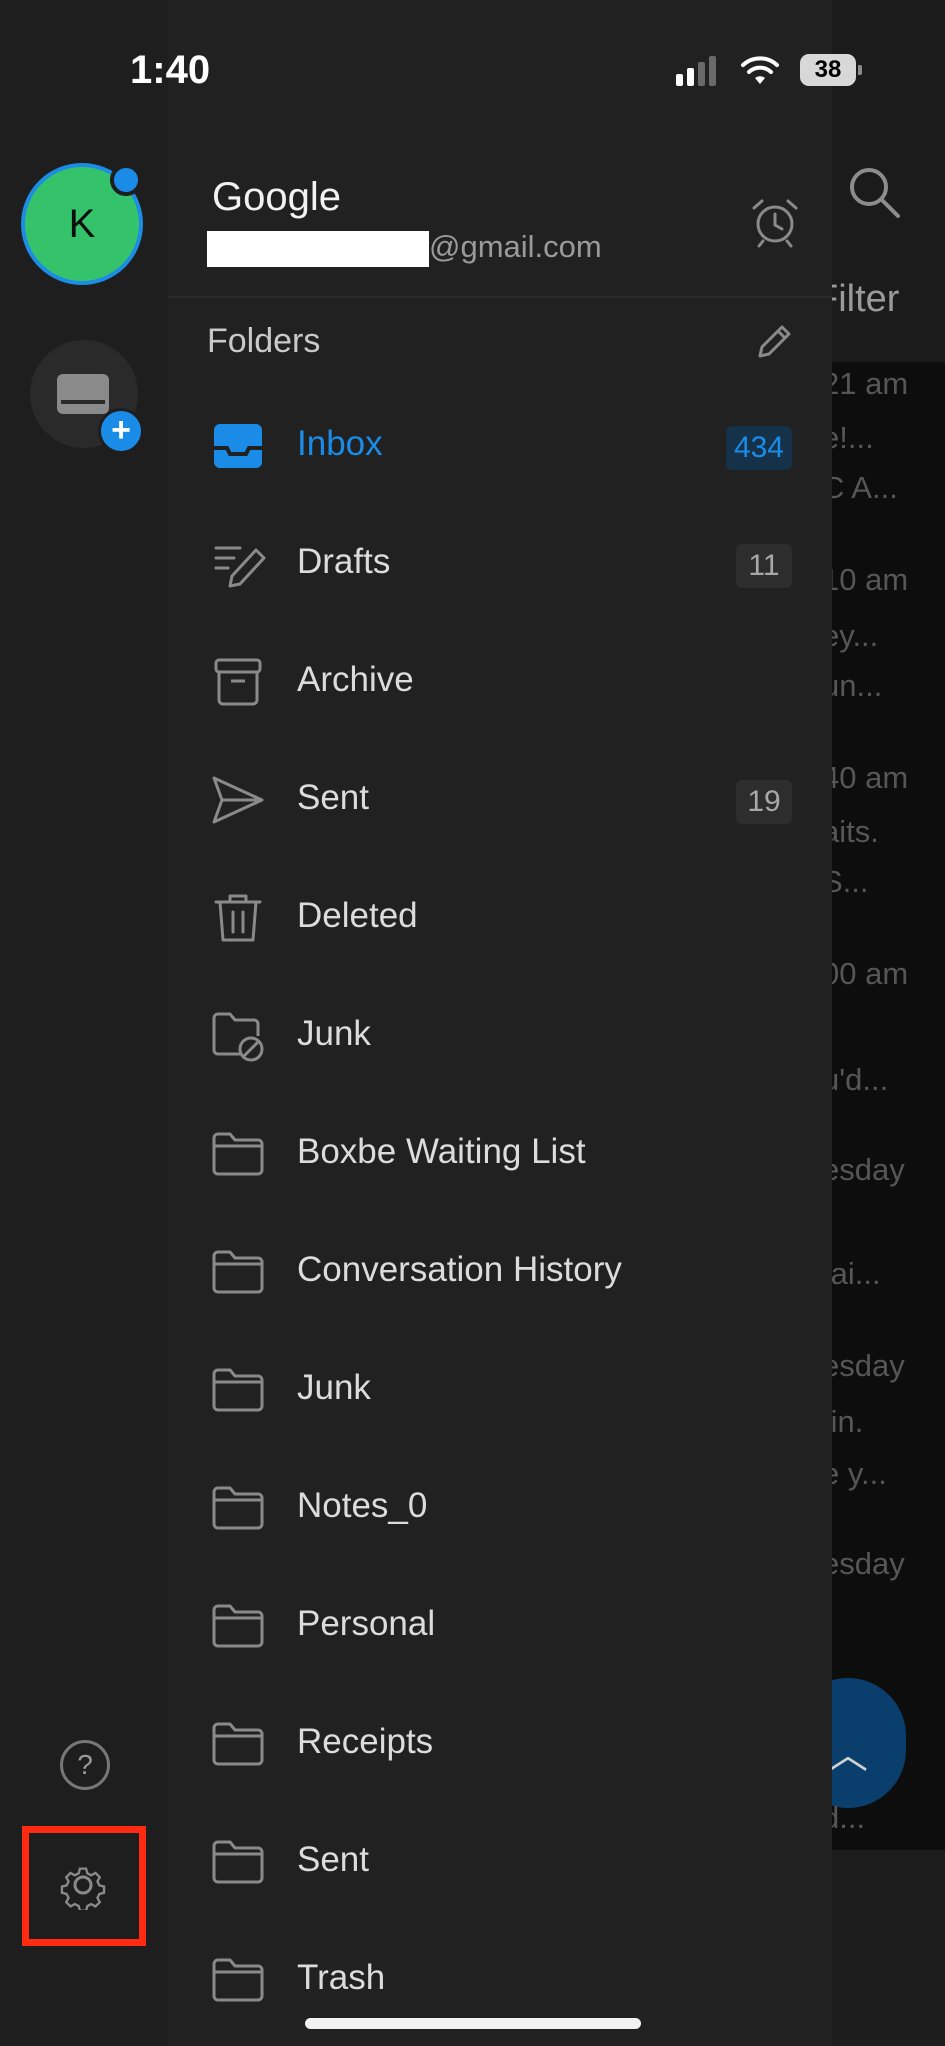  Describe the element at coordinates (83, 1885) in the screenshot. I see `gear-icon` at that location.